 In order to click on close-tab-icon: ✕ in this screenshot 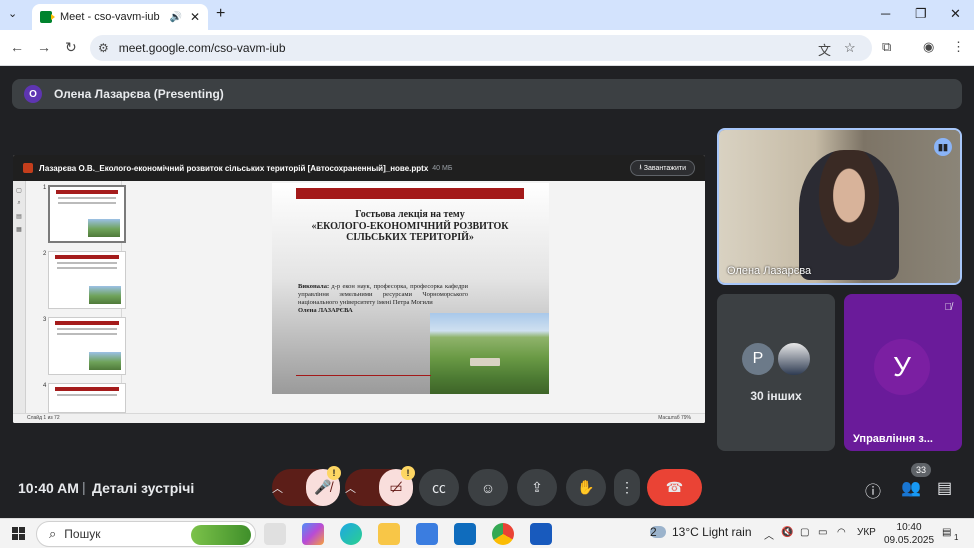, I will do `click(195, 17)`.